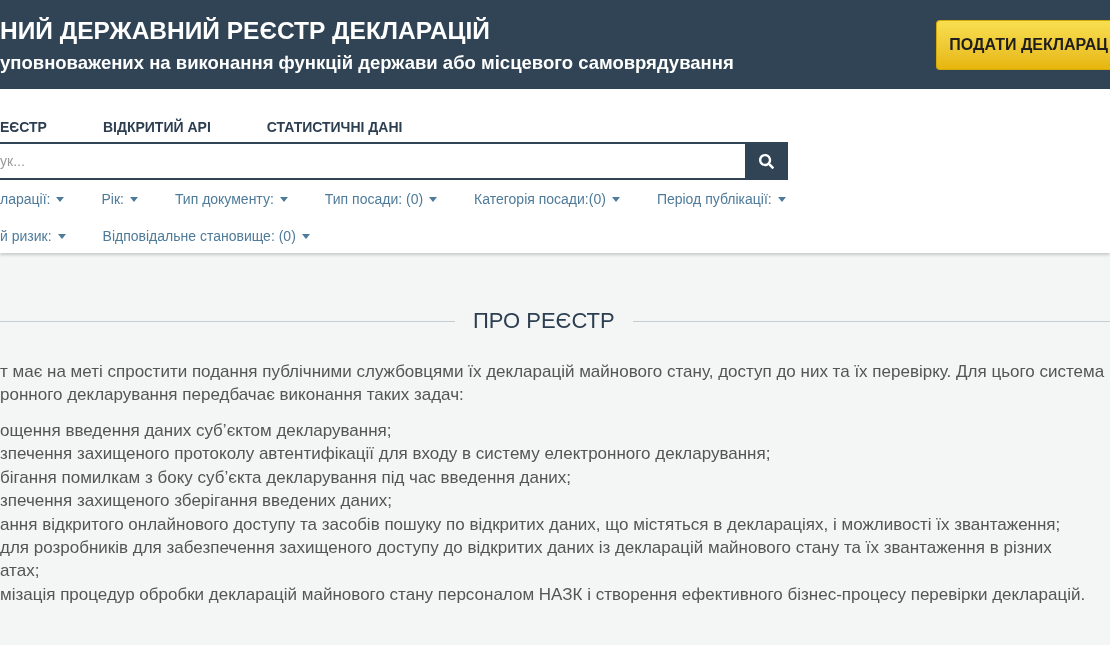  What do you see at coordinates (23, 127) in the screenshot?
I see `nav-link: ЕЄСТР` at bounding box center [23, 127].